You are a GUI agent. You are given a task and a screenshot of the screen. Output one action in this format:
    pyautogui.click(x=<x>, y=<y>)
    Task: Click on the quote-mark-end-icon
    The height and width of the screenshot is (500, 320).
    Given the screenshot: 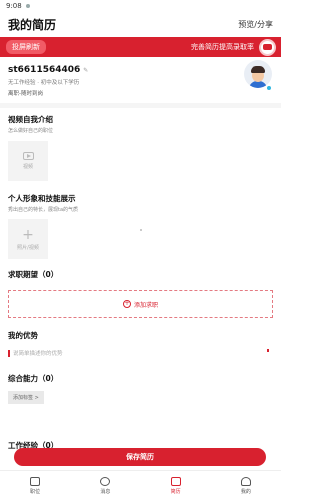 What is the action you would take?
    pyautogui.click(x=268, y=350)
    